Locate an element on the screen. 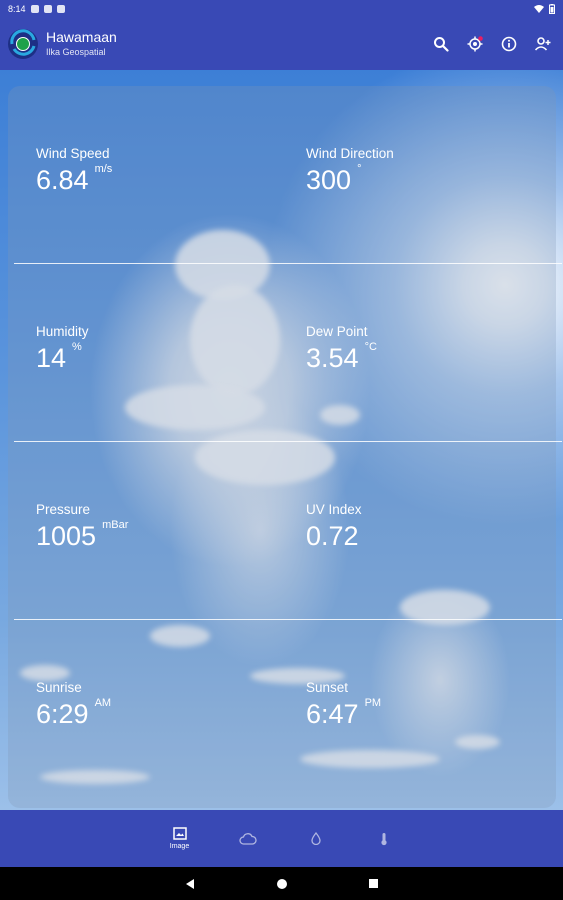 The image size is (563, 900). sunset-unit: PM is located at coordinates (373, 703).